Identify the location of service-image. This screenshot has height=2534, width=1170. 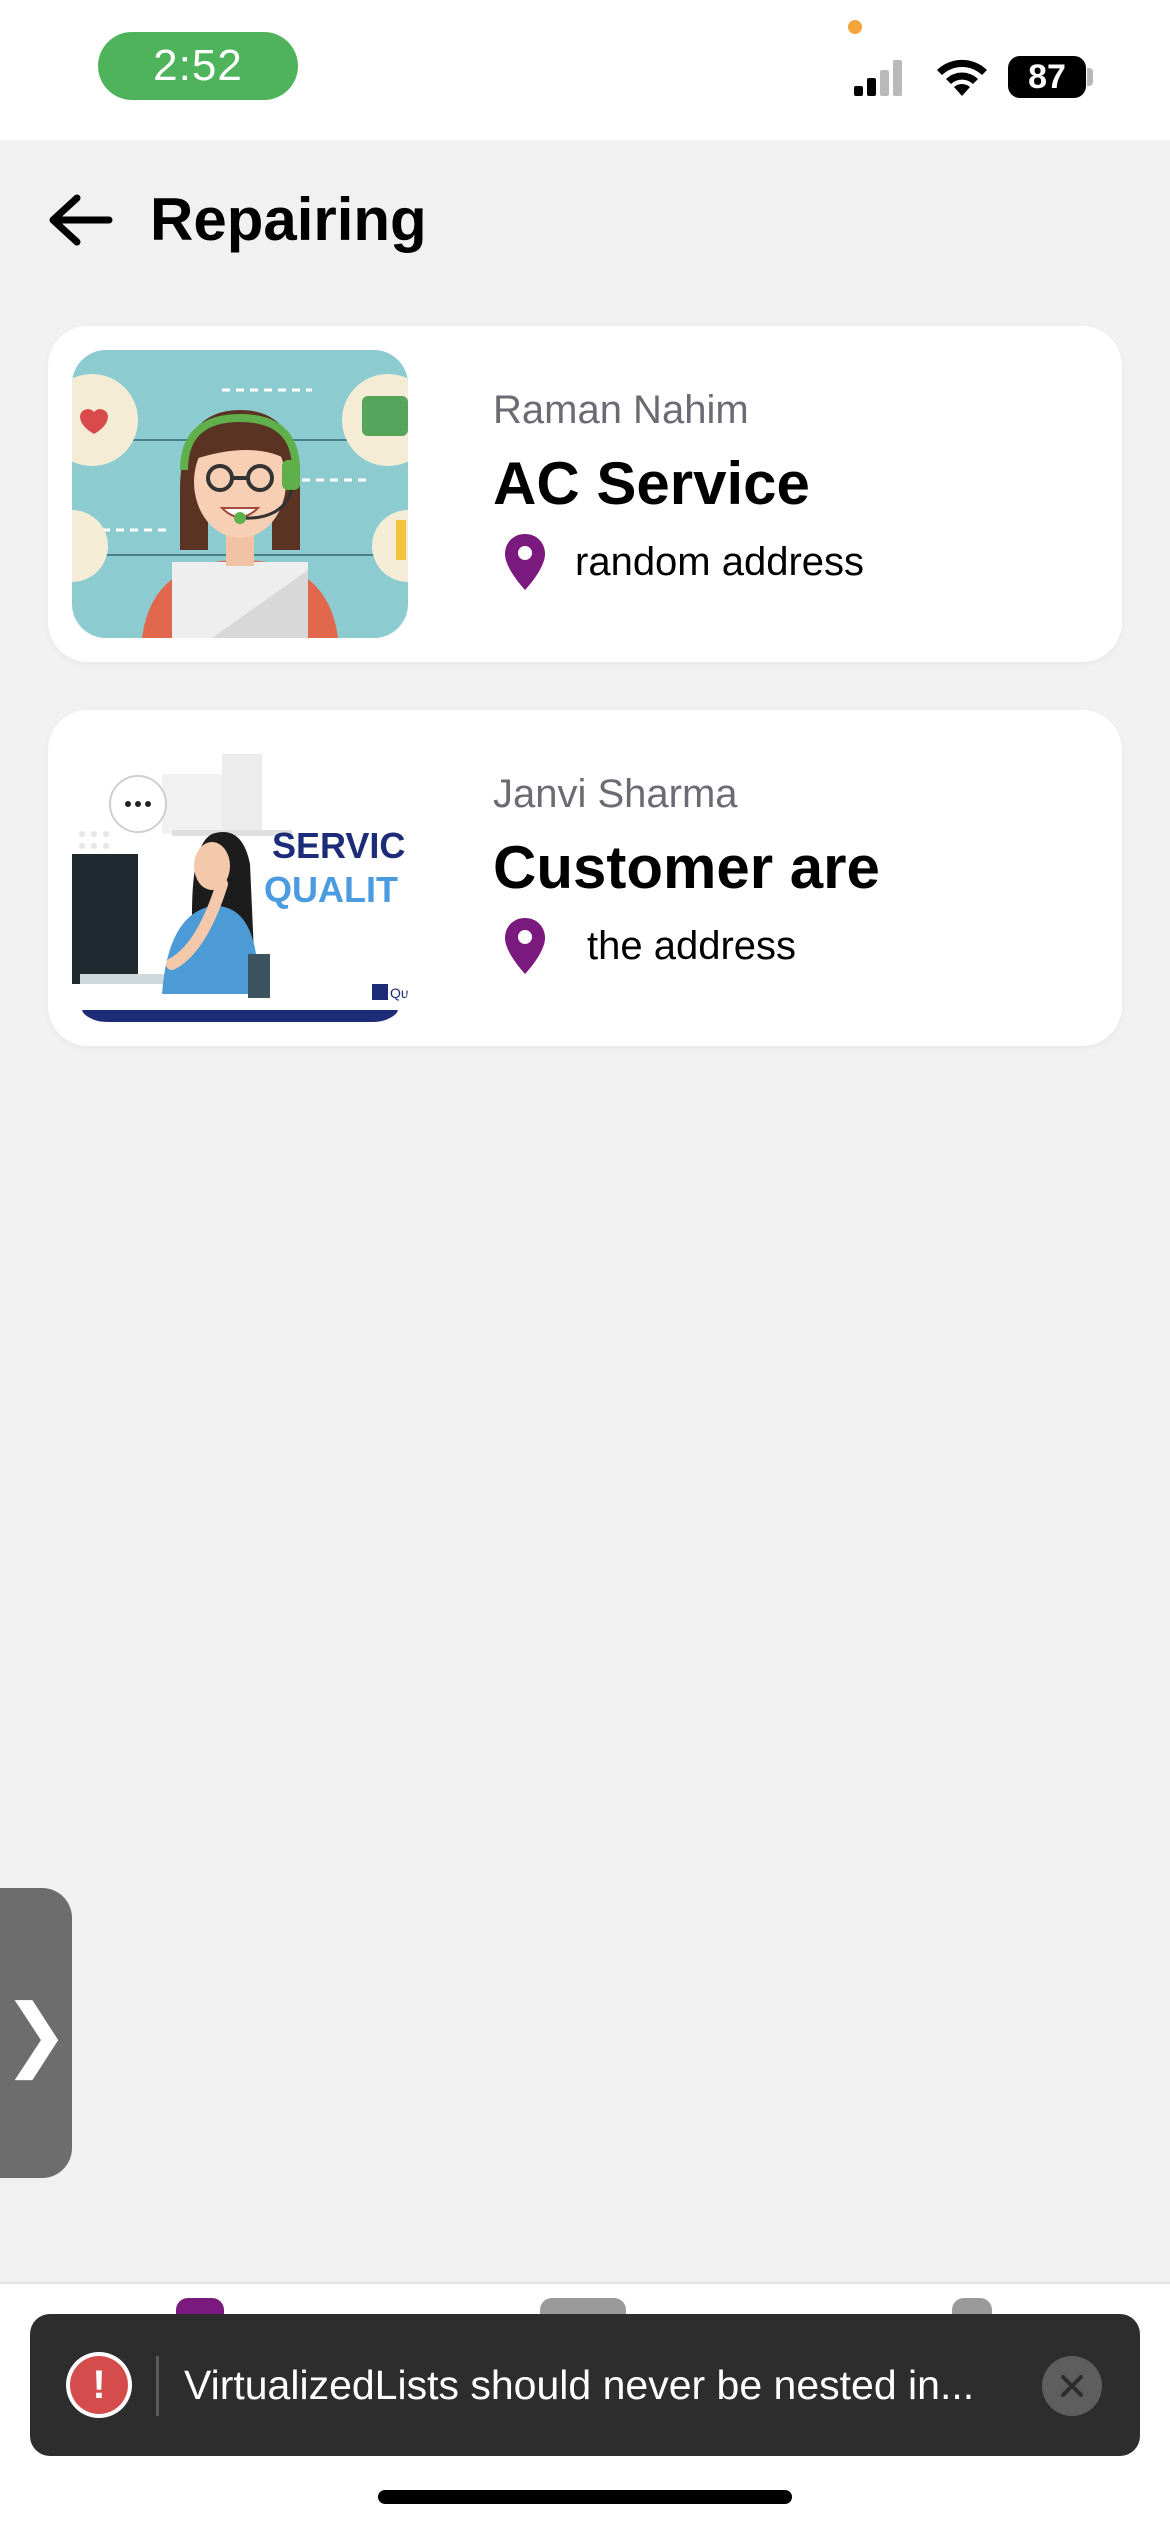
(240, 494).